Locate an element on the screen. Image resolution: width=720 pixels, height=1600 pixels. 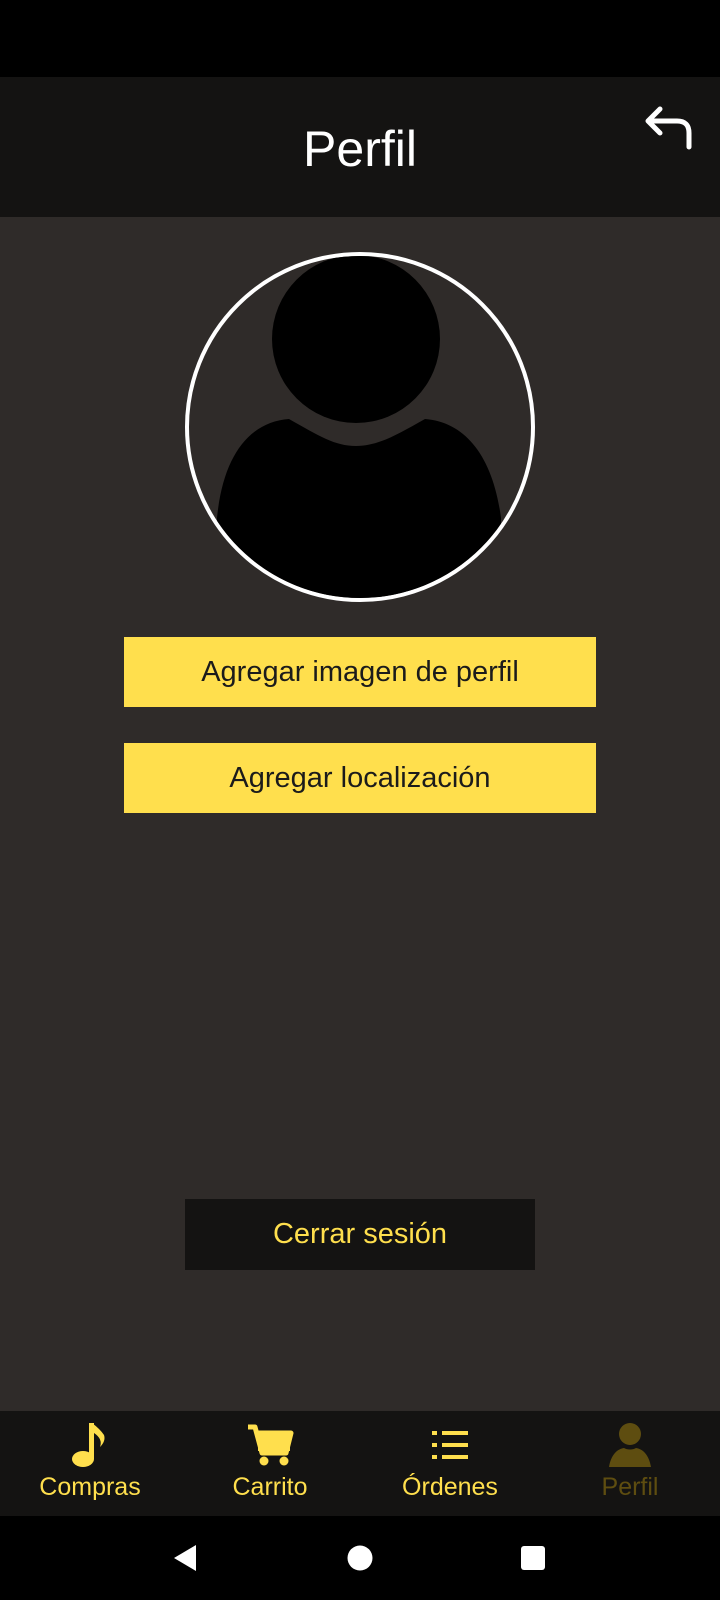
page-title: Perfil is located at coordinates (360, 149).